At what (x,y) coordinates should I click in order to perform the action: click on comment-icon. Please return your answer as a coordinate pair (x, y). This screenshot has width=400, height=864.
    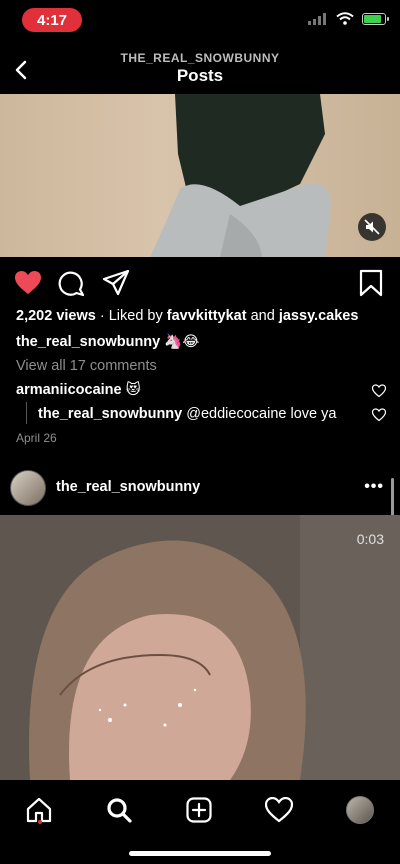
    Looking at the image, I should click on (72, 283).